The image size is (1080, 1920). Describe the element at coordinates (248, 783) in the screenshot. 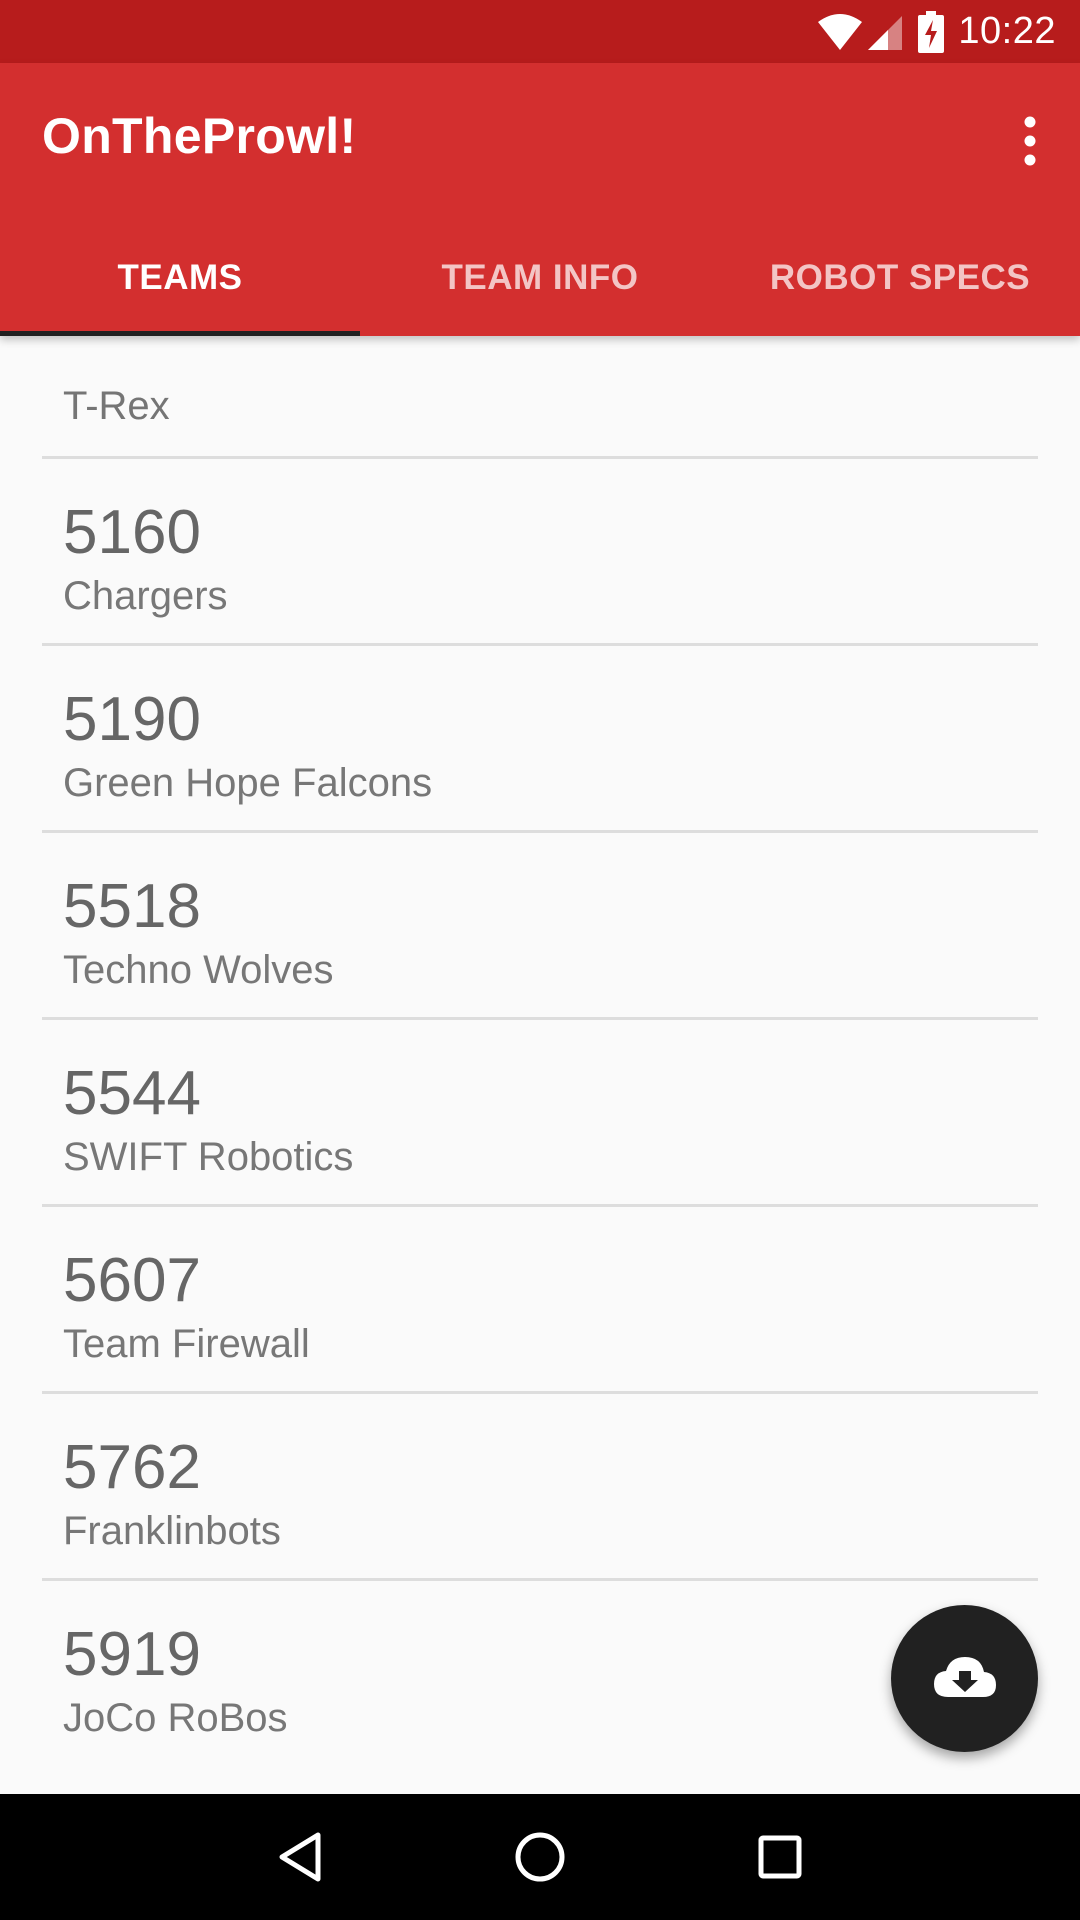

I see `team-name: Green Hope Falcons` at that location.